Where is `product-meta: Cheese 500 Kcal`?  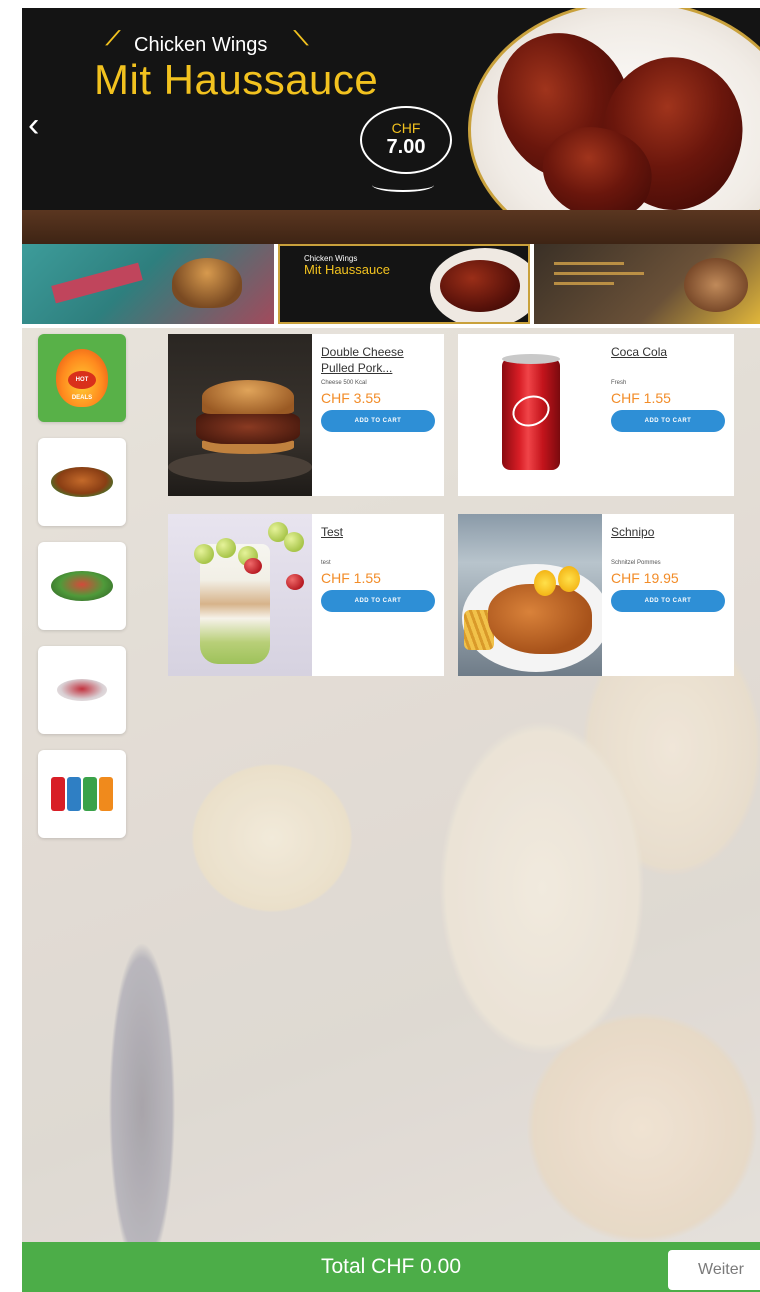
product-meta: Cheese 500 Kcal is located at coordinates (344, 383).